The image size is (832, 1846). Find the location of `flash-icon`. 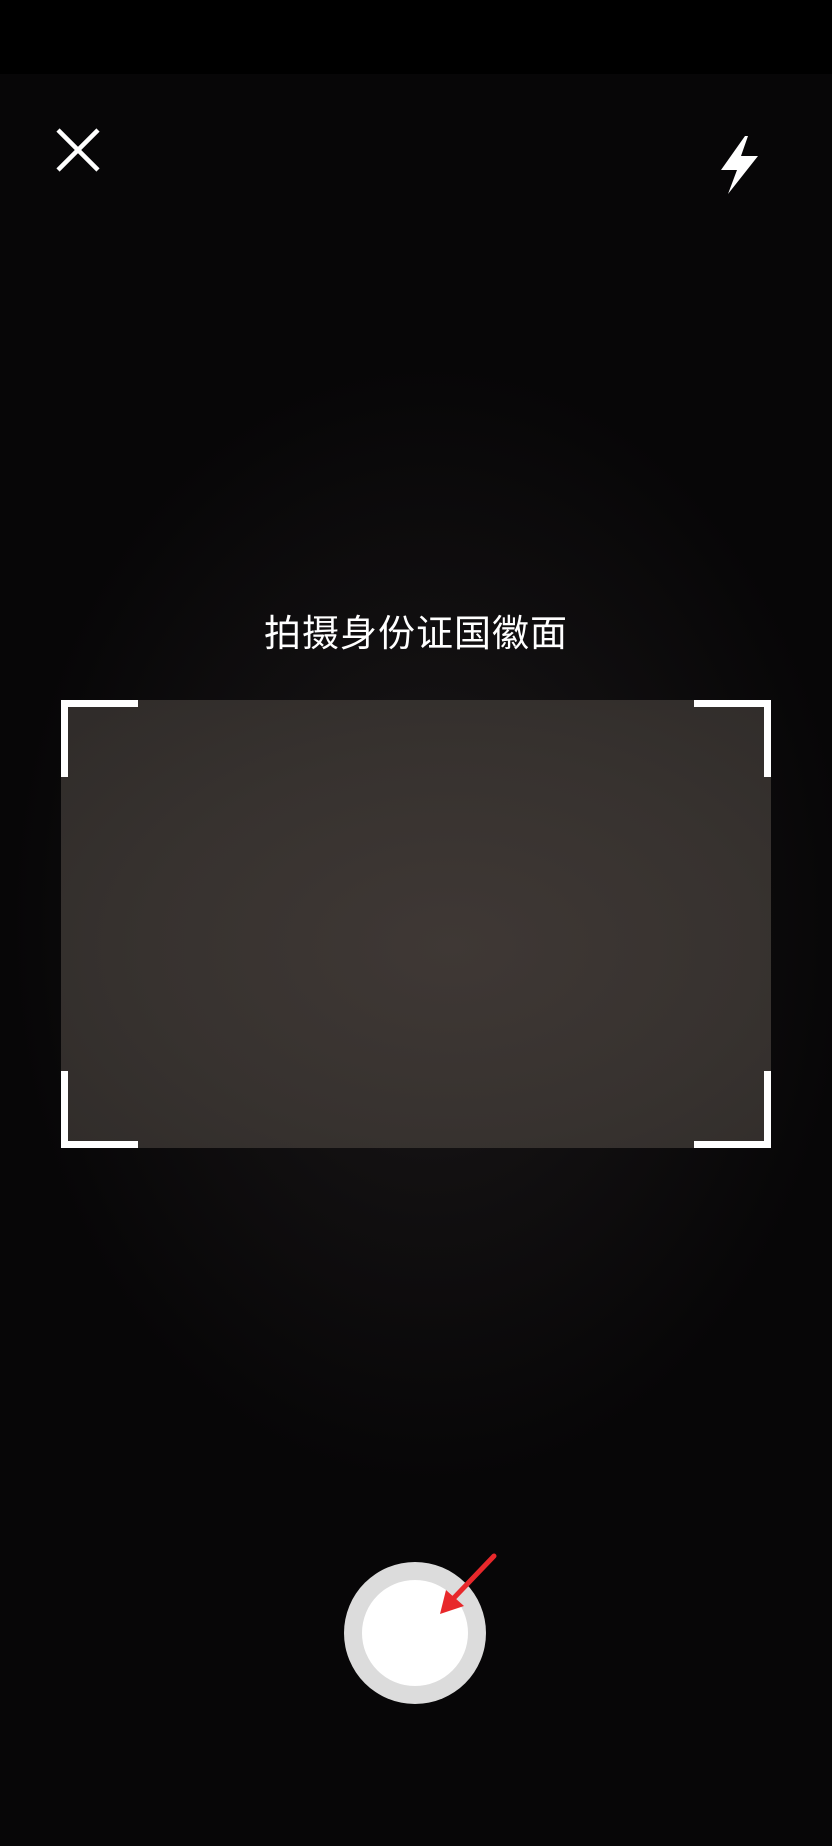

flash-icon is located at coordinates (739, 165).